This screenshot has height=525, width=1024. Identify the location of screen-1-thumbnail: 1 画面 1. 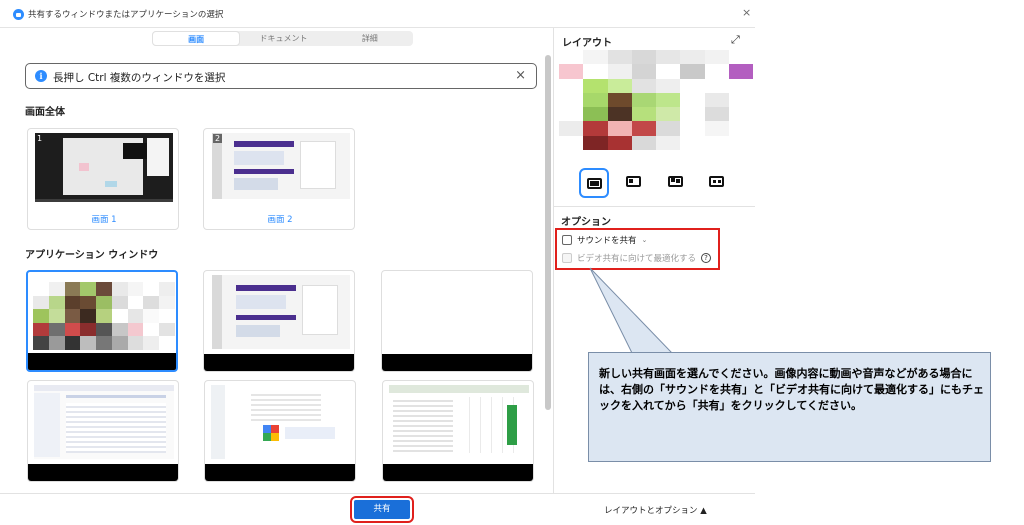
(103, 179).